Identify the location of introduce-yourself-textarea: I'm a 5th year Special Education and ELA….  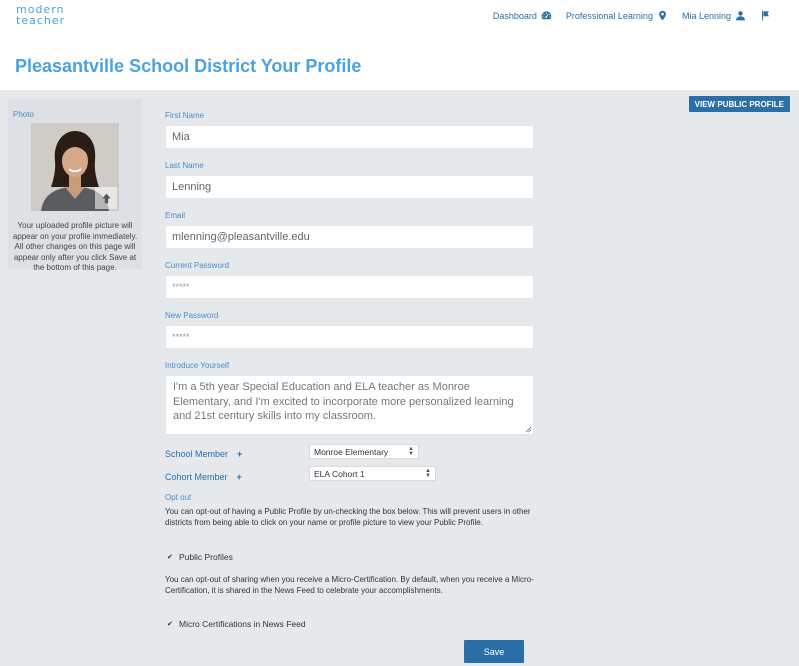
(349, 405).